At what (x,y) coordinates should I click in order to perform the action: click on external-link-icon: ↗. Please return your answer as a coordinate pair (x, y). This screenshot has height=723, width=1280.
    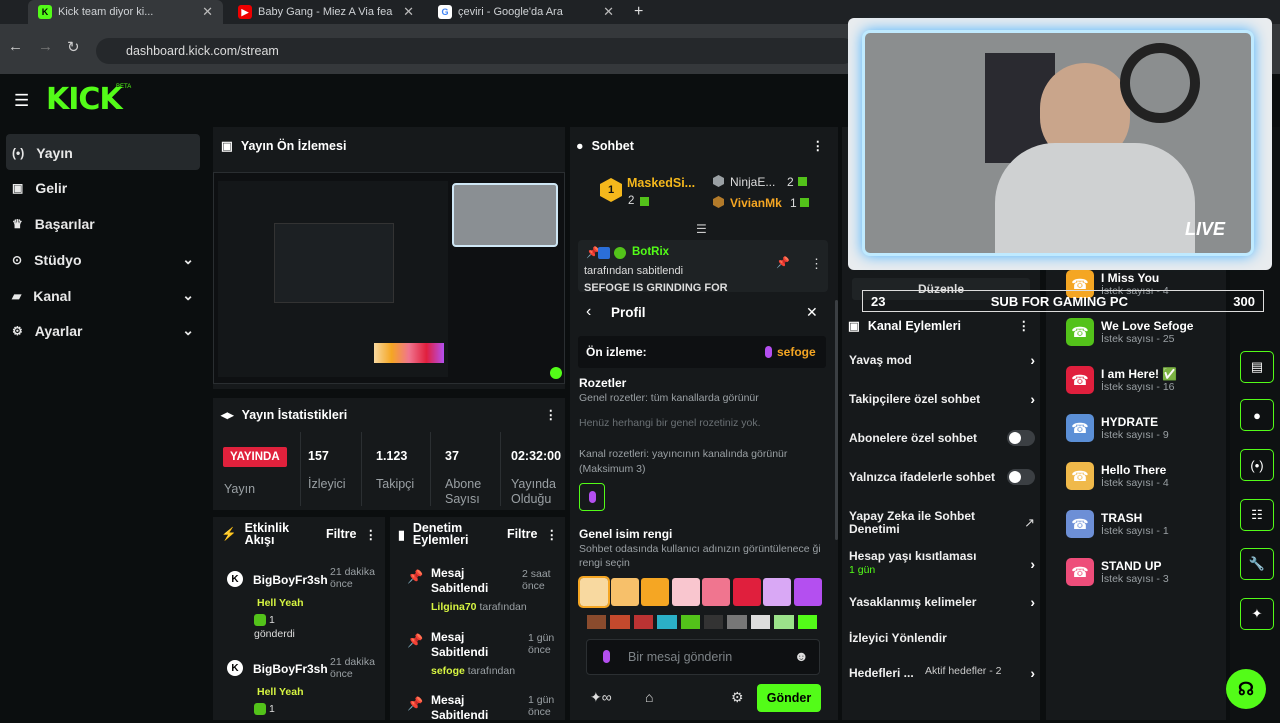
    Looking at the image, I should click on (1029, 523).